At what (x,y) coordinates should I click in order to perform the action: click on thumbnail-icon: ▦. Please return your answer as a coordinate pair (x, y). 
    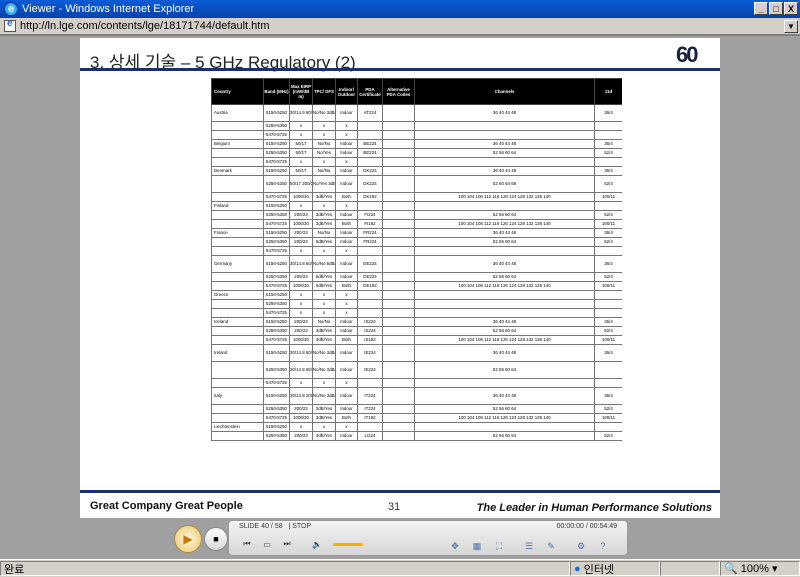
    Looking at the image, I should click on (477, 546).